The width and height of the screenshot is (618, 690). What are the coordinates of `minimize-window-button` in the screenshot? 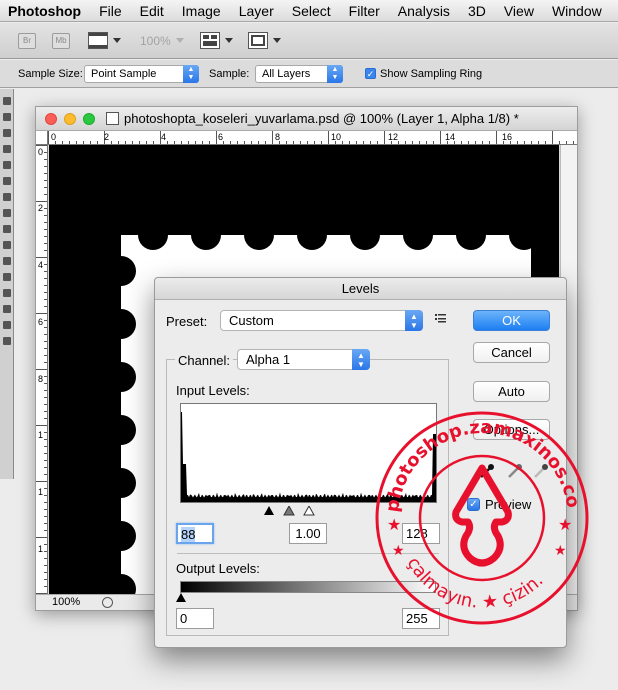 It's located at (70, 119).